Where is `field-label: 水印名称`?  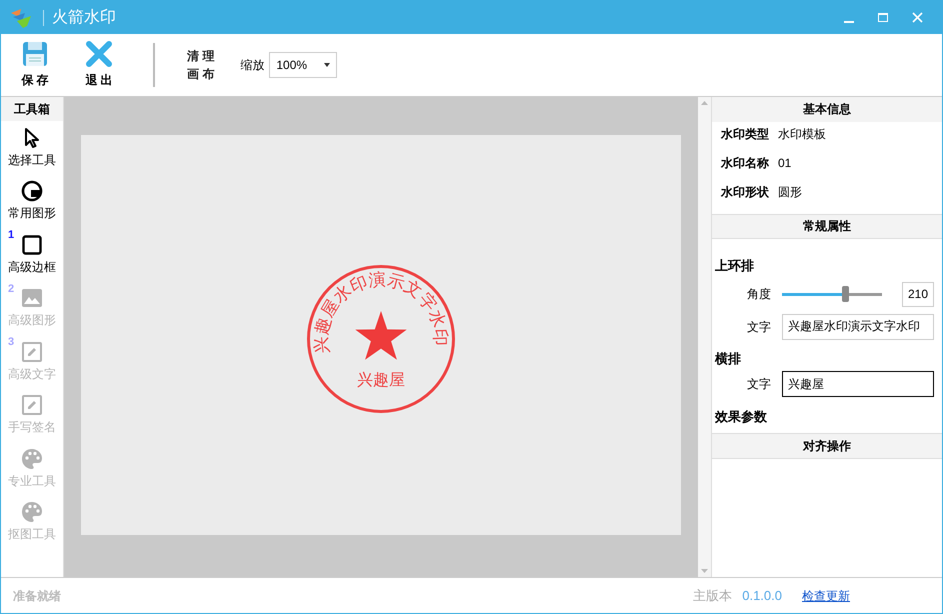
field-label: 水印名称 is located at coordinates (745, 163).